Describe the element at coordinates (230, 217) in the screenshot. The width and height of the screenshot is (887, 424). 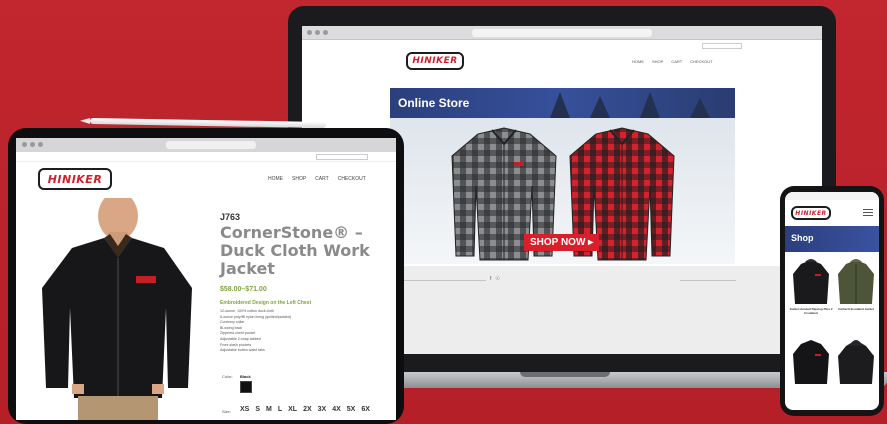
I see `product-code: J763` at that location.